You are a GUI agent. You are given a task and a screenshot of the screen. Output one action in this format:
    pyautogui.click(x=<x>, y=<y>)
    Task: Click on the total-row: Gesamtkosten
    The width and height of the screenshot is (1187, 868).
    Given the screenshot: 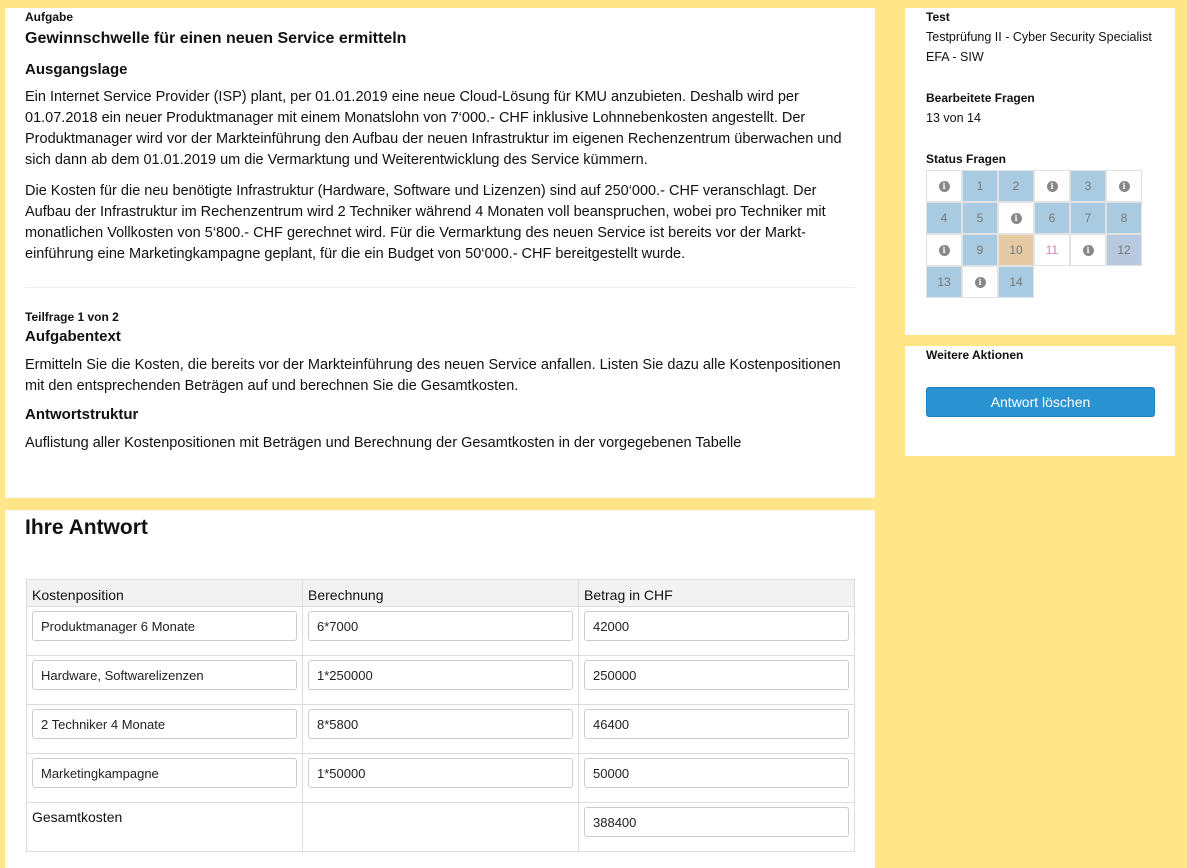 What is the action you would take?
    pyautogui.click(x=440, y=827)
    